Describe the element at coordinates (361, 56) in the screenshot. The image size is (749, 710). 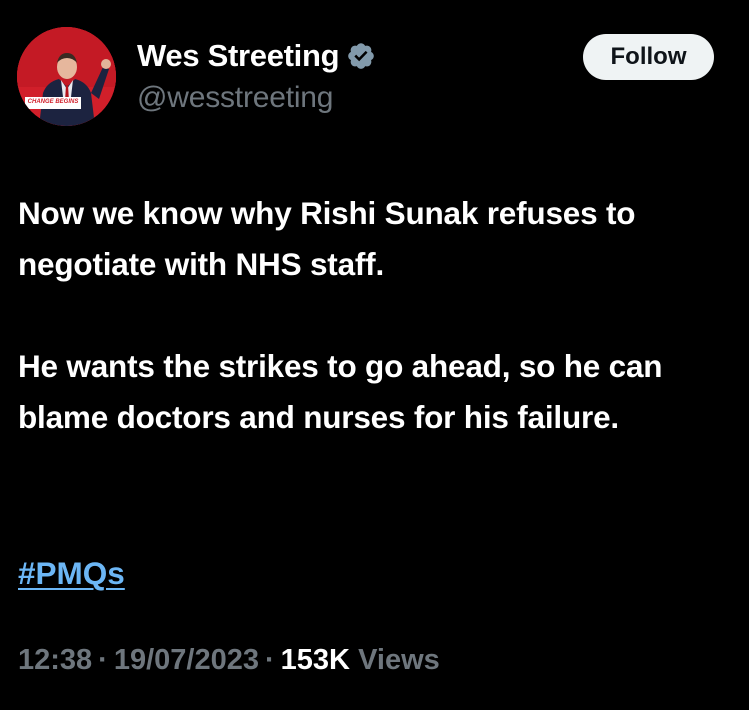
I see `verified-badge-icon` at that location.